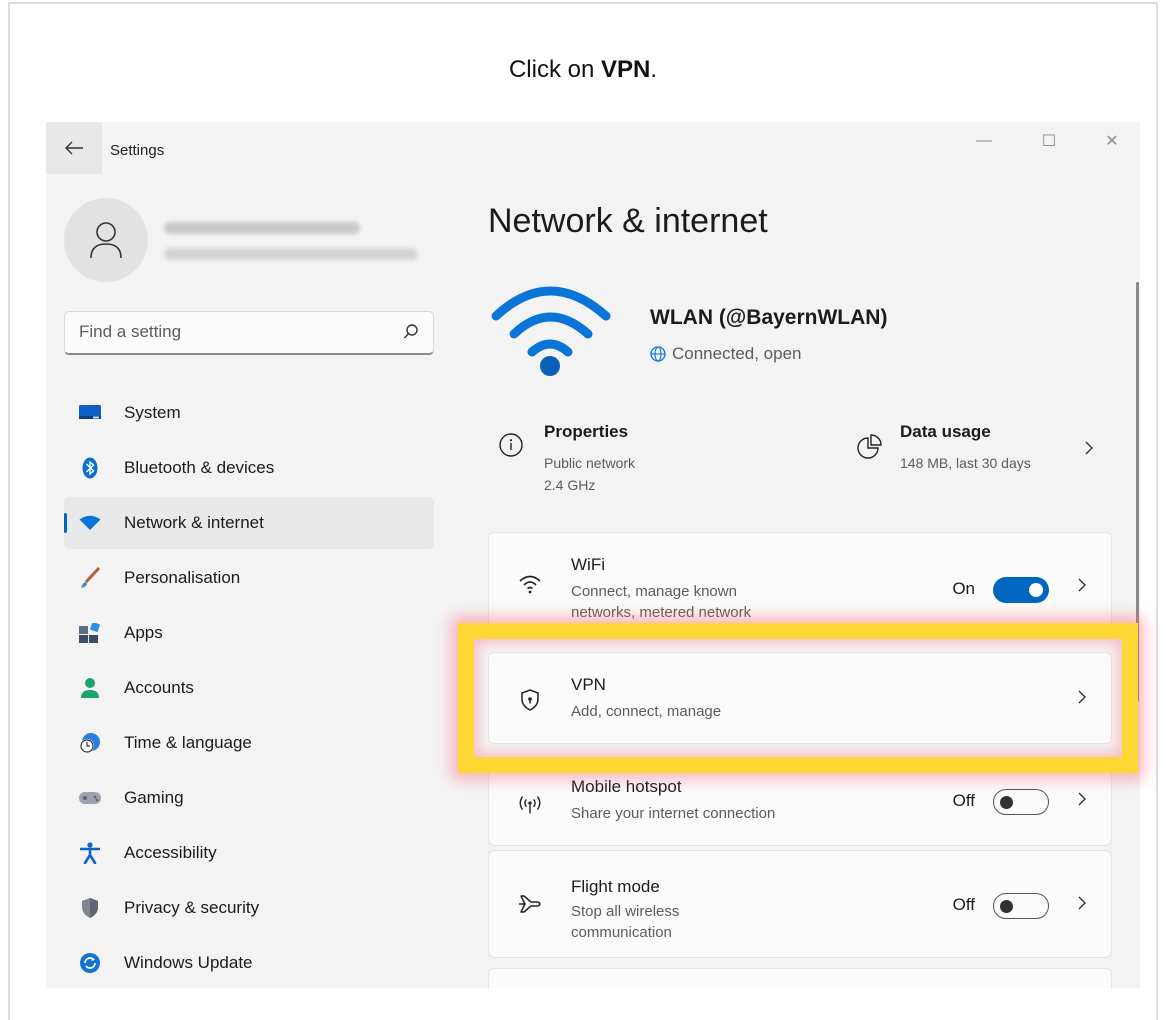  What do you see at coordinates (262, 228) in the screenshot?
I see `profile-name-blurred` at bounding box center [262, 228].